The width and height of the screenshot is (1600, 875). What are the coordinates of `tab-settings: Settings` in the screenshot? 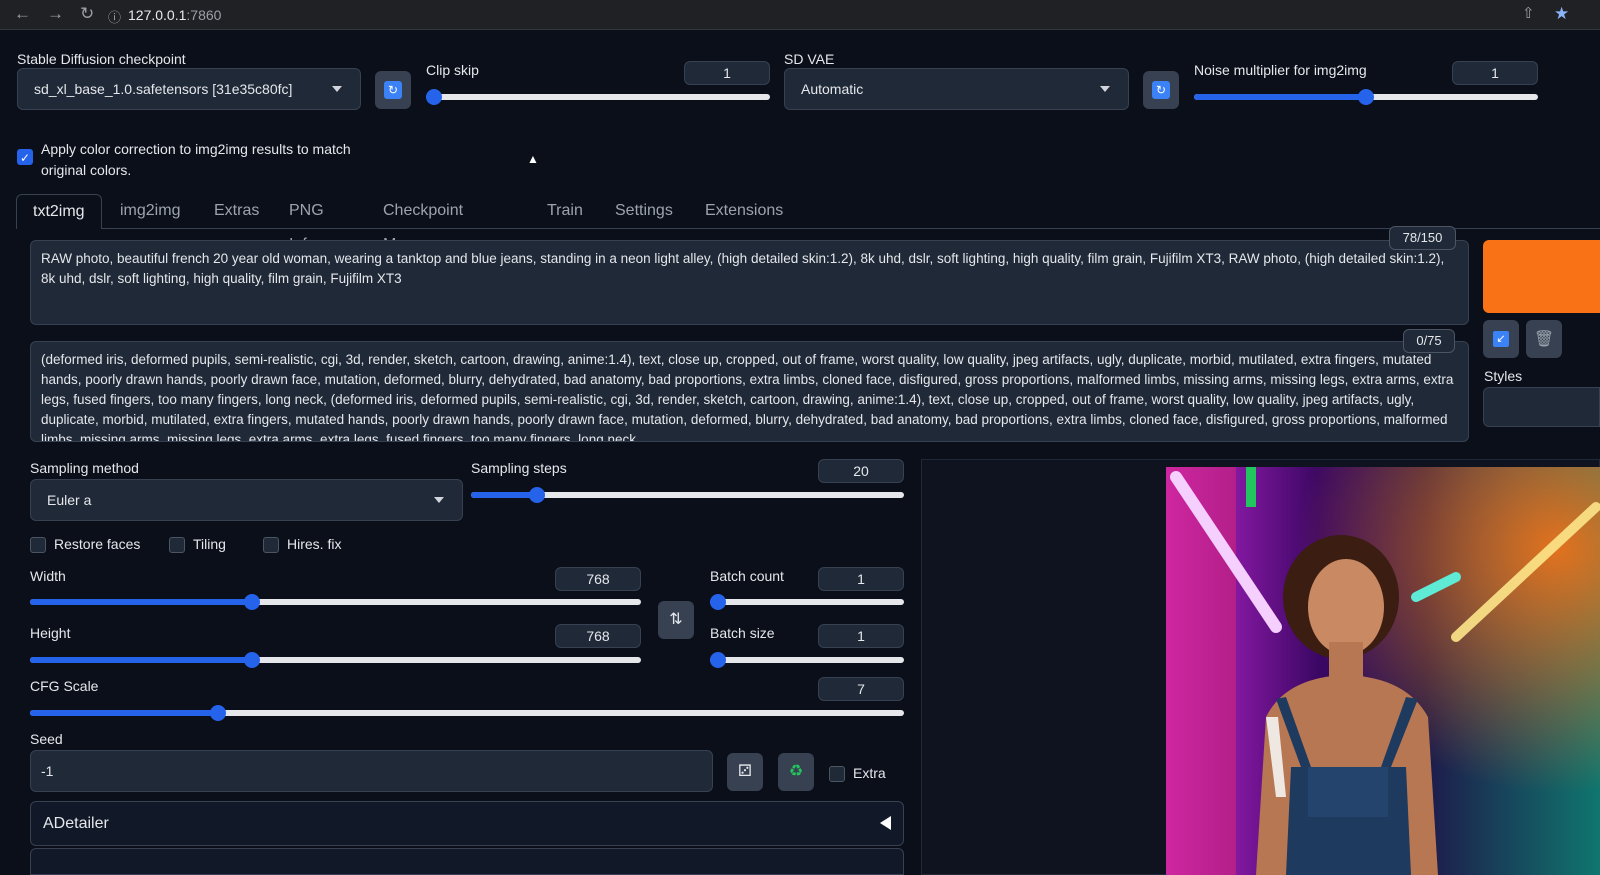 It's located at (644, 211).